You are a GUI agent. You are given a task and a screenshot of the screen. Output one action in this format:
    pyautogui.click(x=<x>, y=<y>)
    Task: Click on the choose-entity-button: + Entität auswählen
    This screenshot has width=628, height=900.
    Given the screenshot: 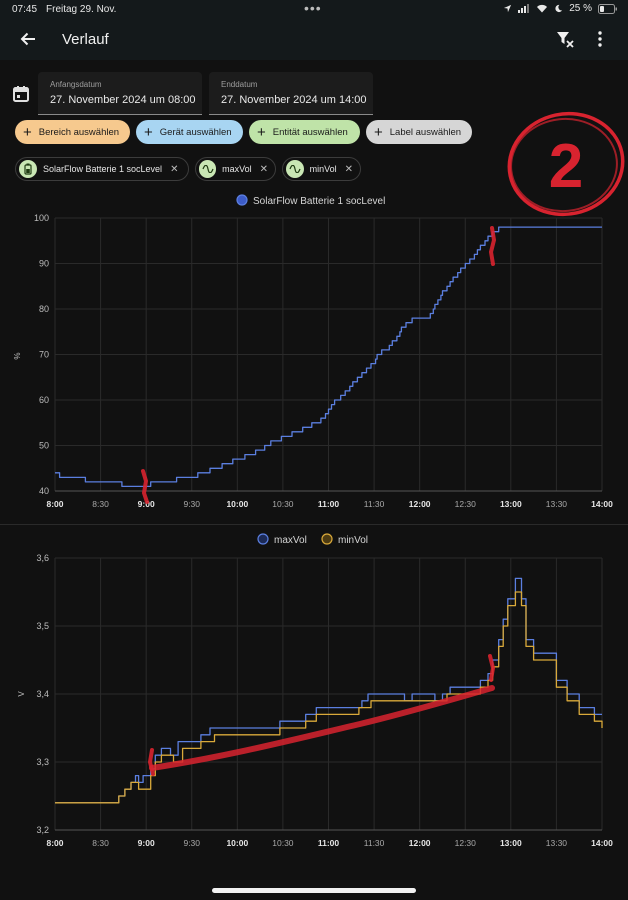 What is the action you would take?
    pyautogui.click(x=304, y=132)
    